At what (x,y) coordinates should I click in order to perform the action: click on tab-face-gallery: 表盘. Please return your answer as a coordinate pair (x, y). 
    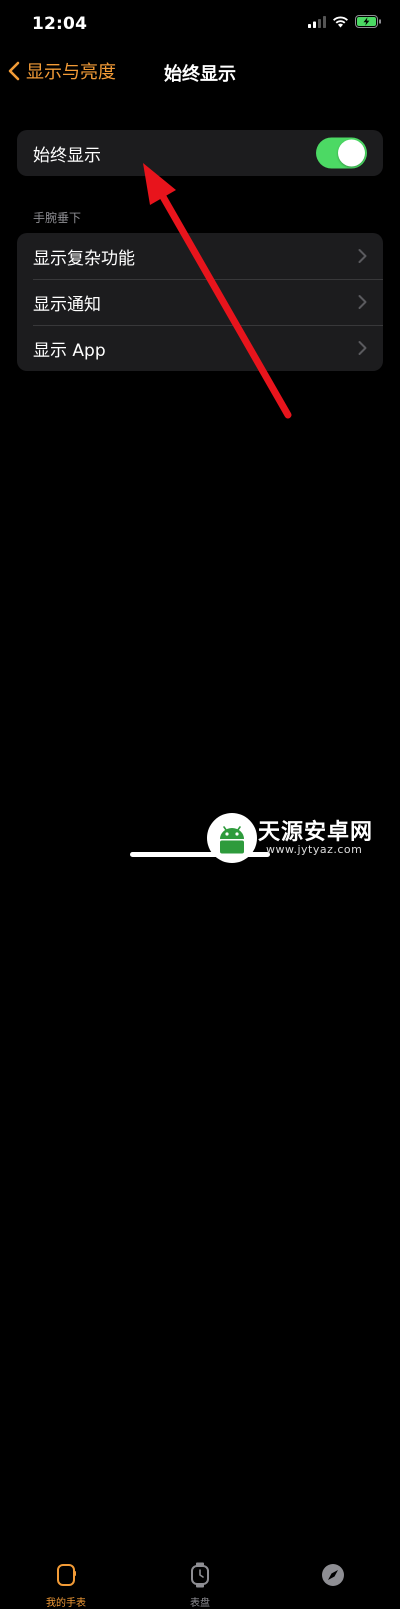
    Looking at the image, I should click on (200, 1585).